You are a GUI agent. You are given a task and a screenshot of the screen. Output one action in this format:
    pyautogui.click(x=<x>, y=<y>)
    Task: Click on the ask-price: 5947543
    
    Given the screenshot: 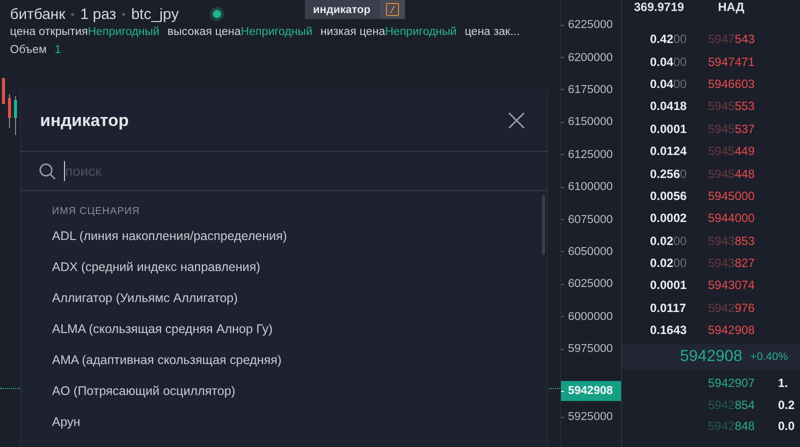 What is the action you would take?
    pyautogui.click(x=731, y=39)
    